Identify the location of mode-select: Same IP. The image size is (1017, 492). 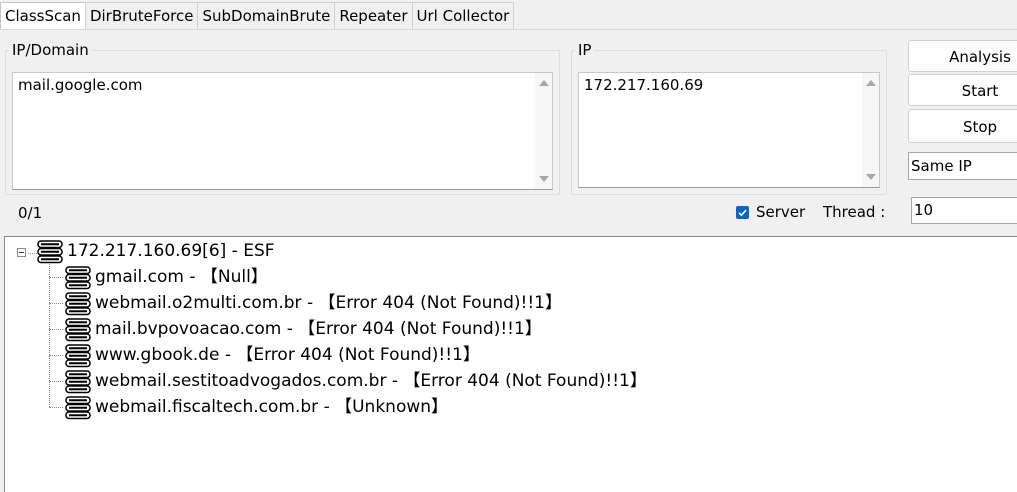
(962, 166).